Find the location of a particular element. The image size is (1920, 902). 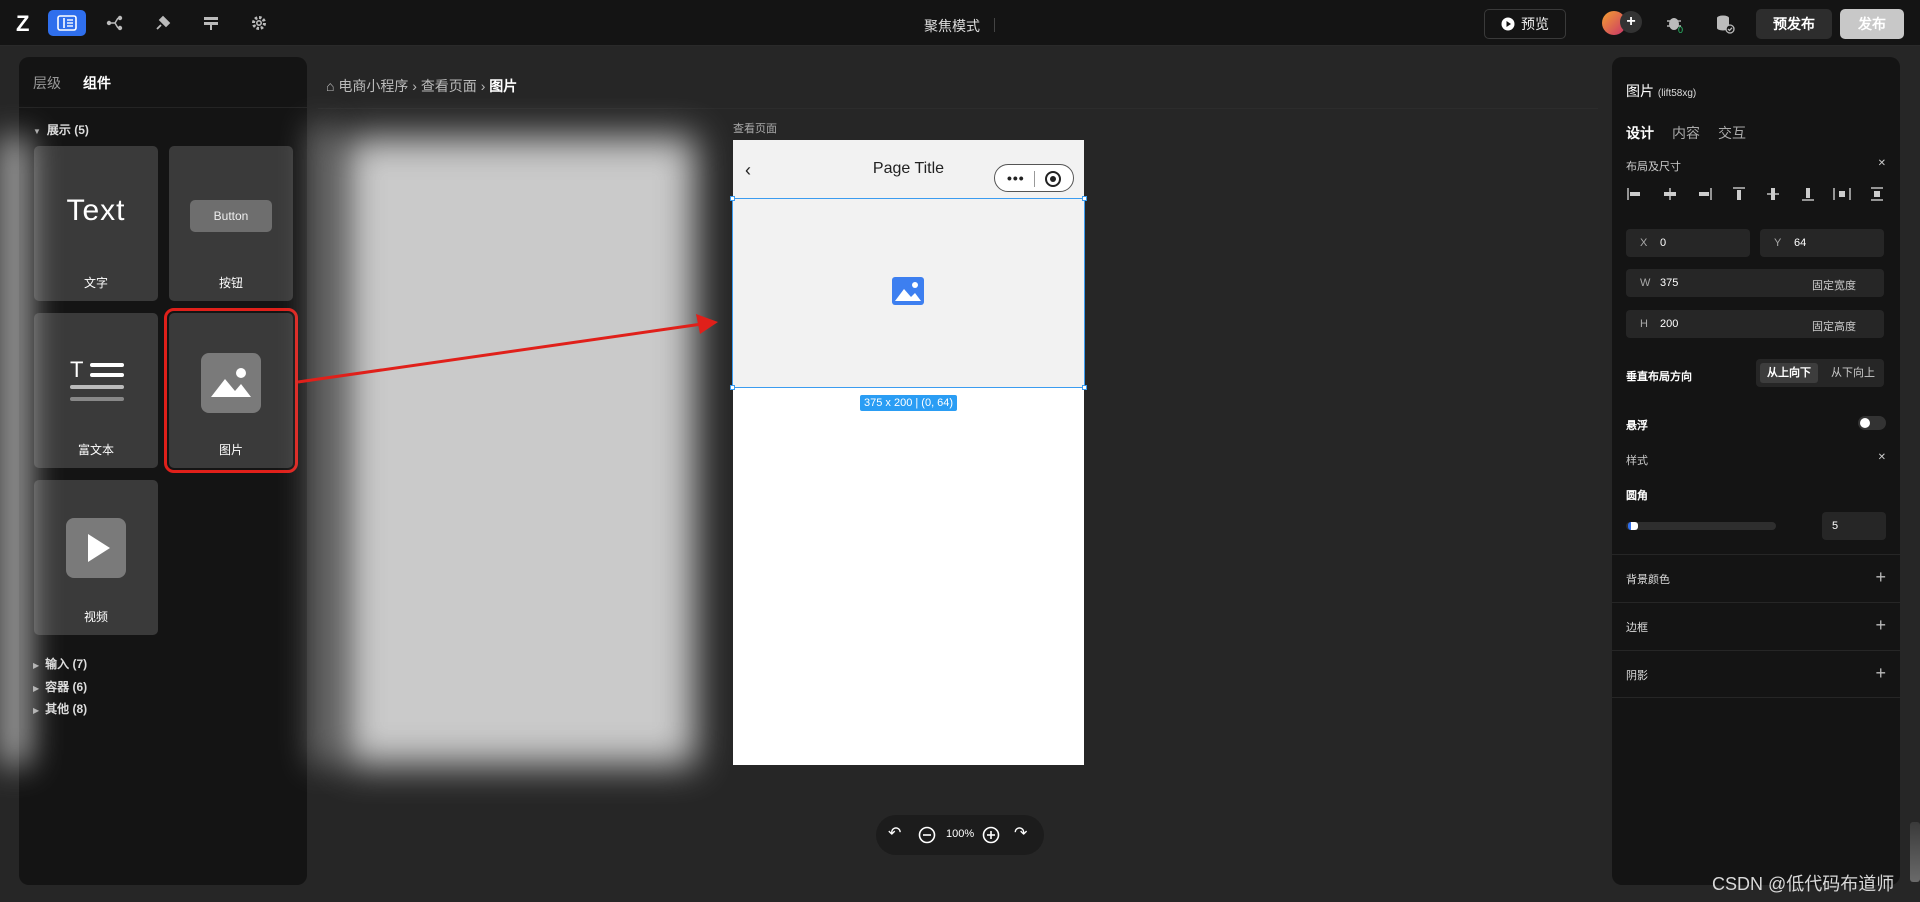

group-display: ▼ 展示 (5) is located at coordinates (61, 129).